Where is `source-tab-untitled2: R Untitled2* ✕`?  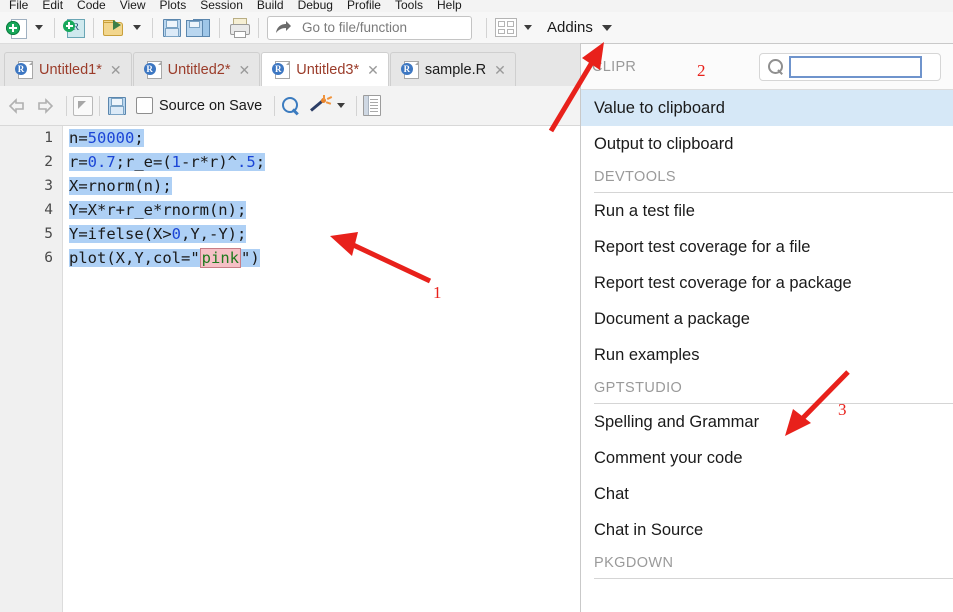 source-tab-untitled2: R Untitled2* ✕ is located at coordinates (196, 69).